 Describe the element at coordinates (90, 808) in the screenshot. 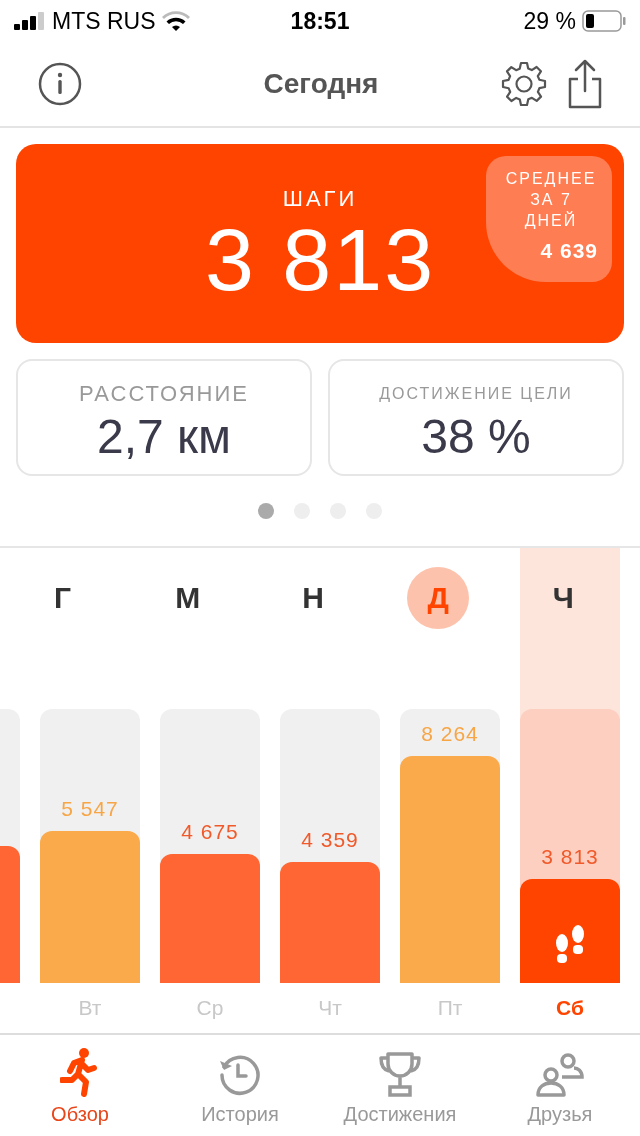

I see `bar-value: 5 547` at that location.